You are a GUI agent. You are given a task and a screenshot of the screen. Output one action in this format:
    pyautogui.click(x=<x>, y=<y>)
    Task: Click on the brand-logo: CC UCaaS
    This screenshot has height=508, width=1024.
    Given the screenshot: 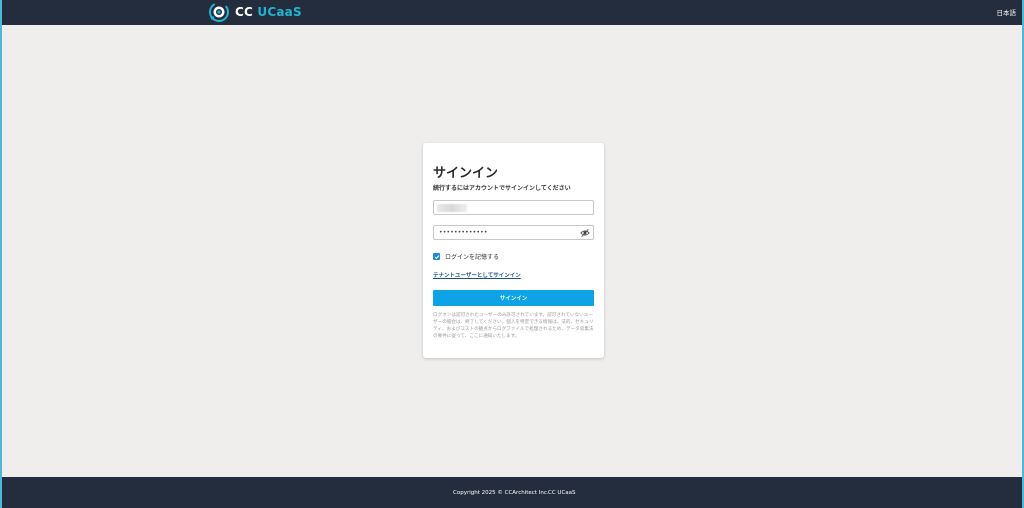 What is the action you would take?
    pyautogui.click(x=255, y=12)
    